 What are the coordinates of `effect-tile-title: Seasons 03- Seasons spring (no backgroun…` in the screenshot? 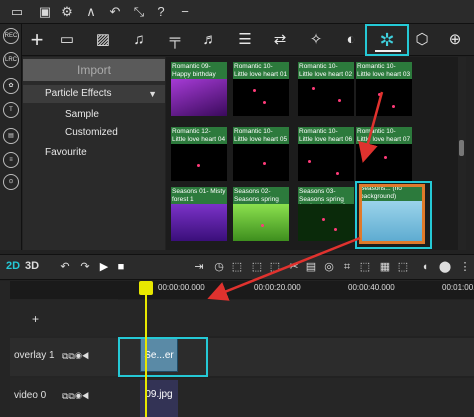 It's located at (326, 195).